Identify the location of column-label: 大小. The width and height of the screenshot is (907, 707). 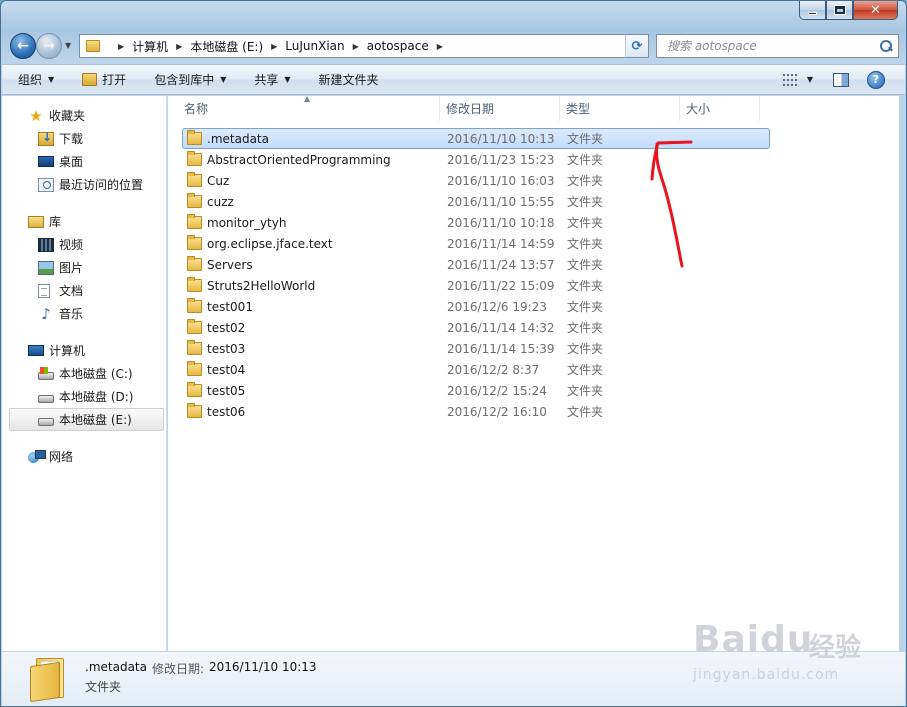
(698, 109).